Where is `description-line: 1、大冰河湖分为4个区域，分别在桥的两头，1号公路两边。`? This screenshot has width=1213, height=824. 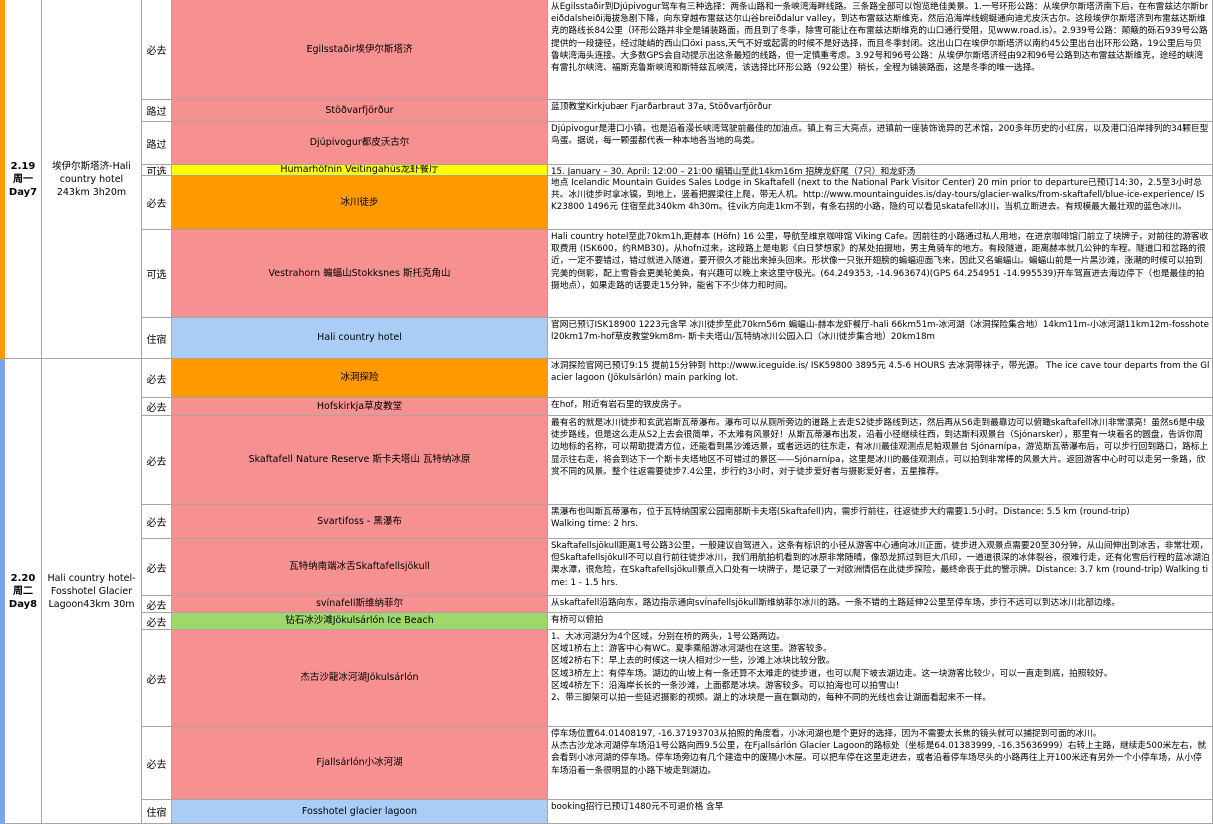
description-line: 1、大冰河湖分为4个区域，分别在桥的两头，1号公路两边。 is located at coordinates (668, 637).